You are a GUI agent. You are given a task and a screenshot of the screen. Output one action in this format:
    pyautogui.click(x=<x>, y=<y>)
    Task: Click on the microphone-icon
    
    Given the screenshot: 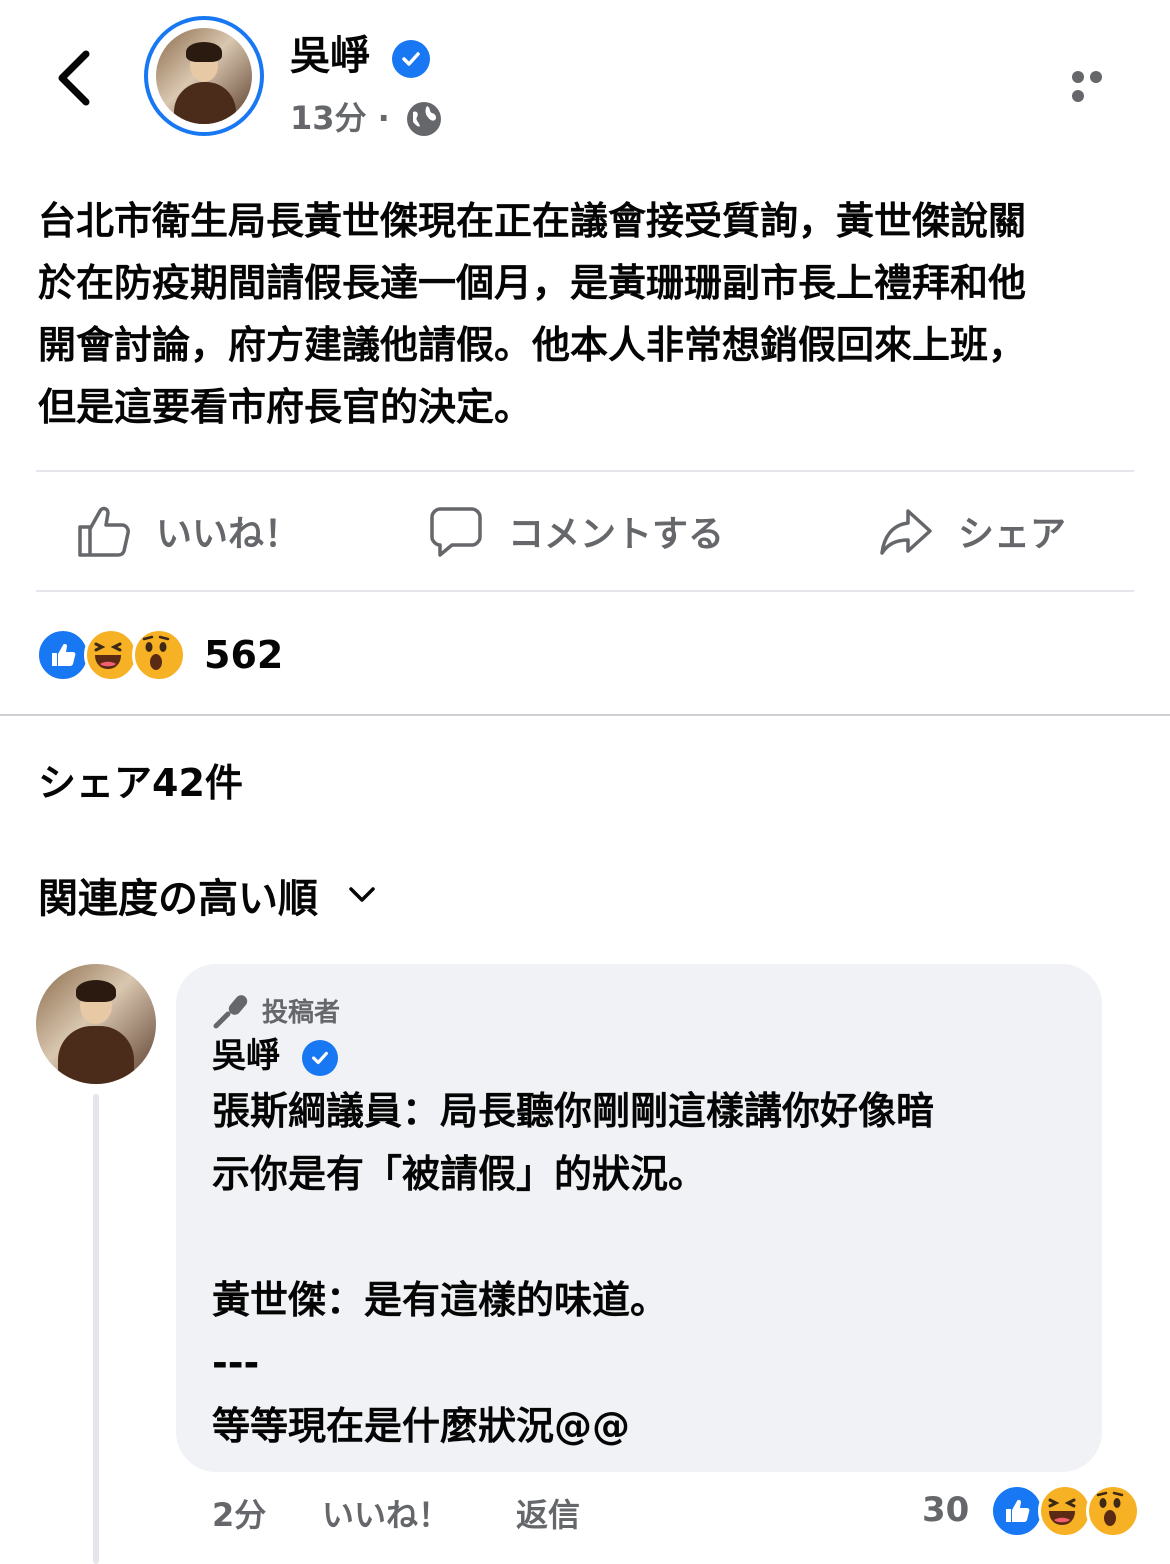 What is the action you would take?
    pyautogui.click(x=230, y=1012)
    